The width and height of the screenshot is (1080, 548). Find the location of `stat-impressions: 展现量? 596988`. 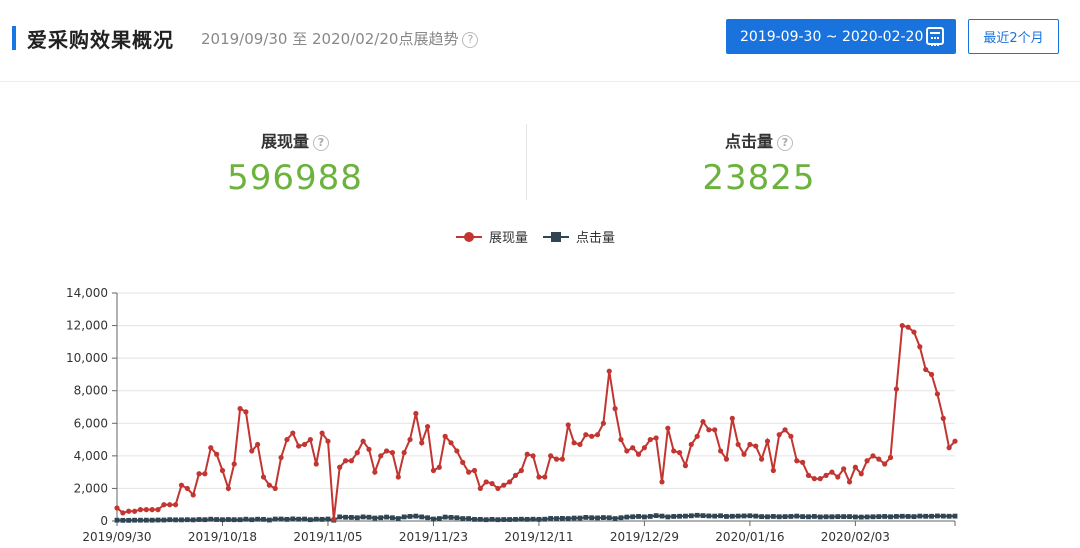

stat-impressions: 展现量? 596988 is located at coordinates (295, 163).